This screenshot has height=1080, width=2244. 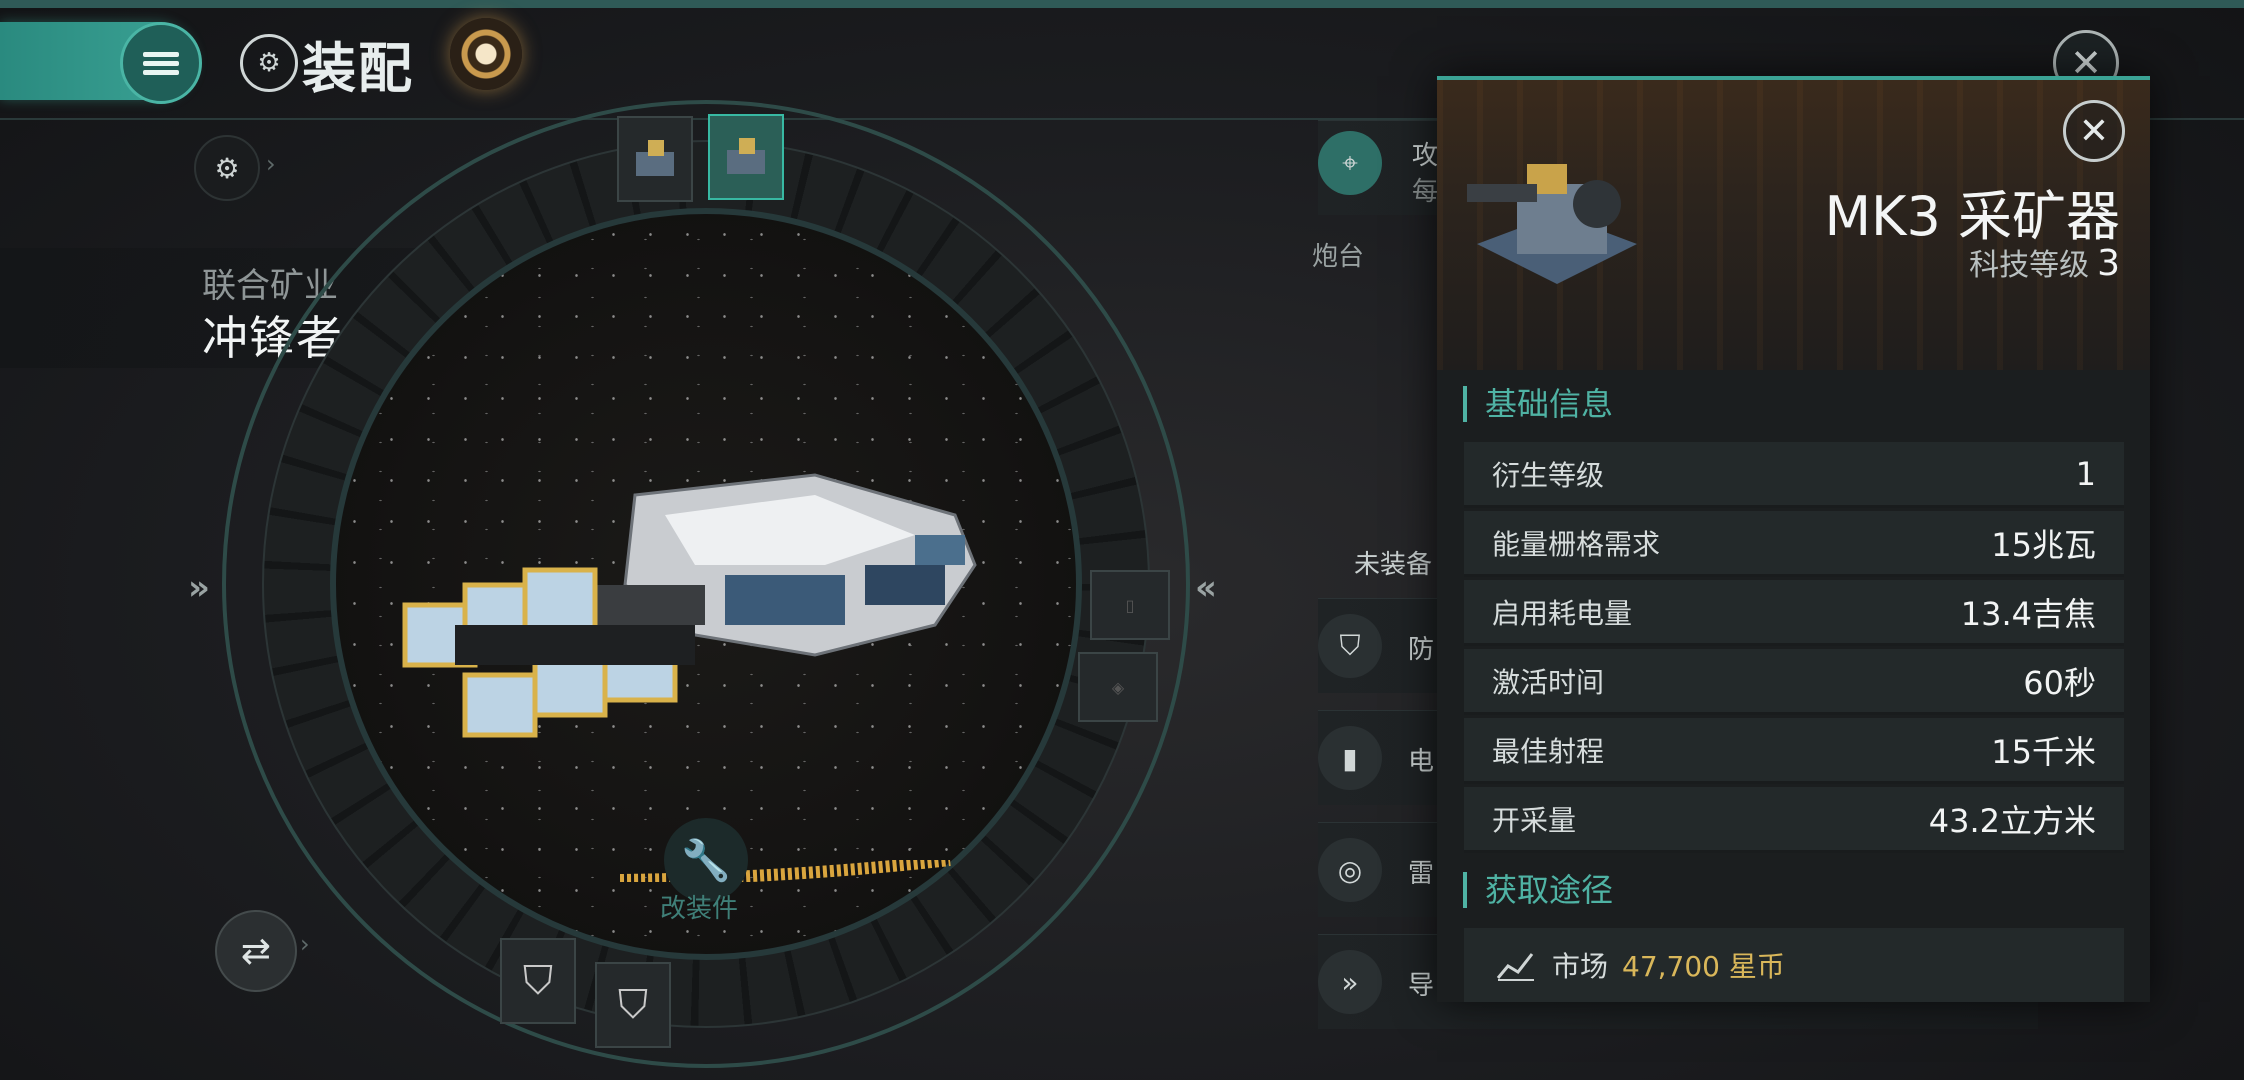 What do you see at coordinates (1350, 982) in the screenshot?
I see `missile-icon: »` at bounding box center [1350, 982].